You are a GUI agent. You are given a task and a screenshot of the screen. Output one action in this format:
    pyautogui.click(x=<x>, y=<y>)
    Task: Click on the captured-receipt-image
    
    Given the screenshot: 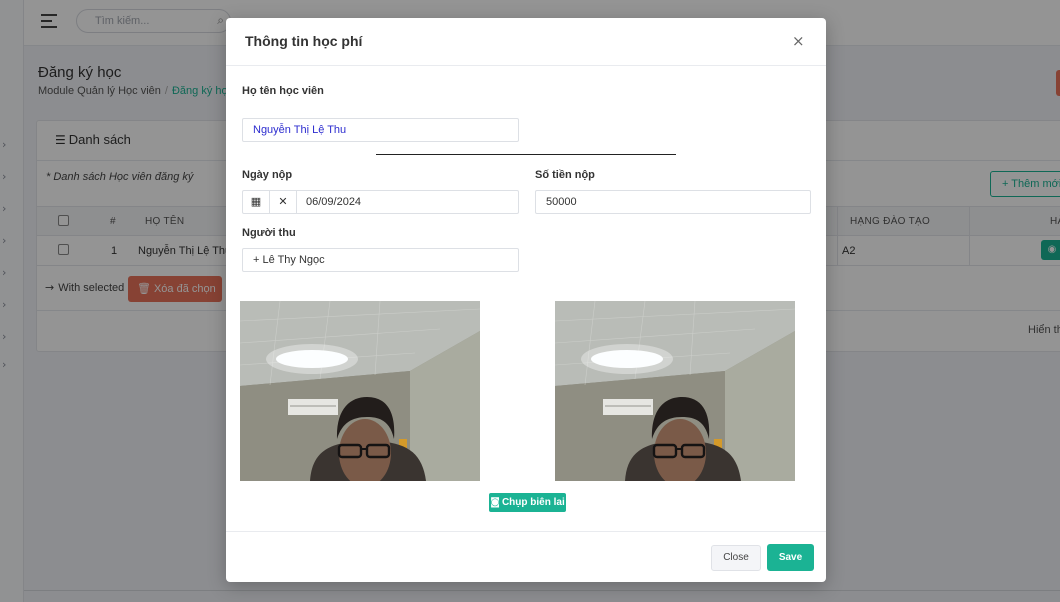 What is the action you would take?
    pyautogui.click(x=675, y=391)
    